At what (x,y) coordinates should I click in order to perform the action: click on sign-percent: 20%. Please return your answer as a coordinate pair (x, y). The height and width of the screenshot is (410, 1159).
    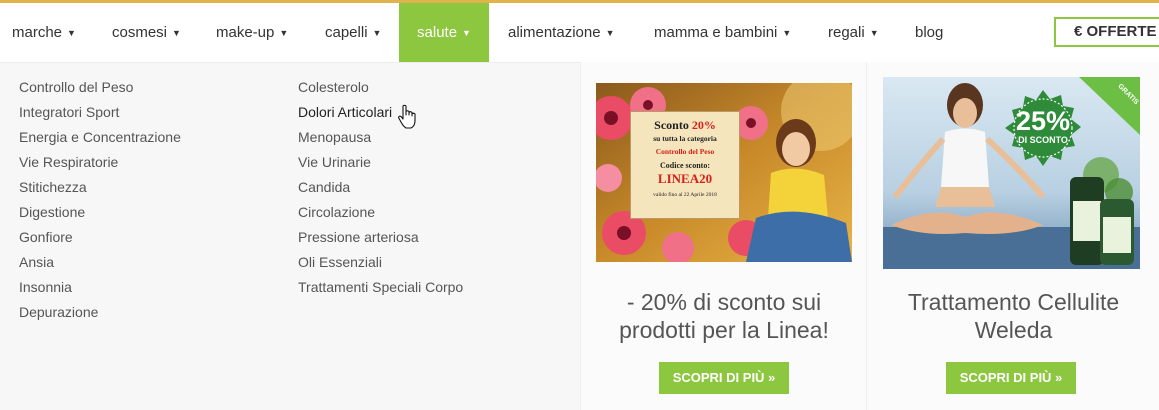
    Looking at the image, I should click on (703, 125).